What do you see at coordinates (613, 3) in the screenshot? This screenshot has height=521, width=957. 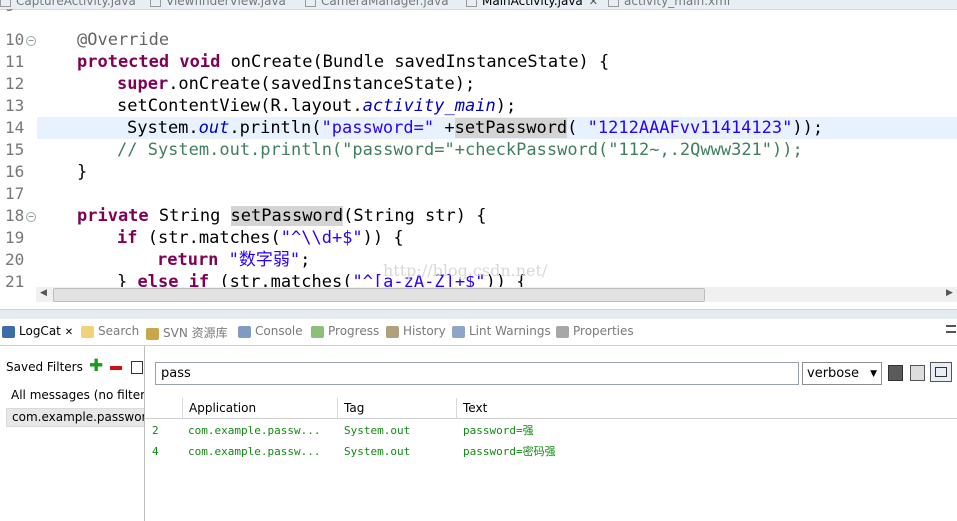 I see `xml-file-icon` at bounding box center [613, 3].